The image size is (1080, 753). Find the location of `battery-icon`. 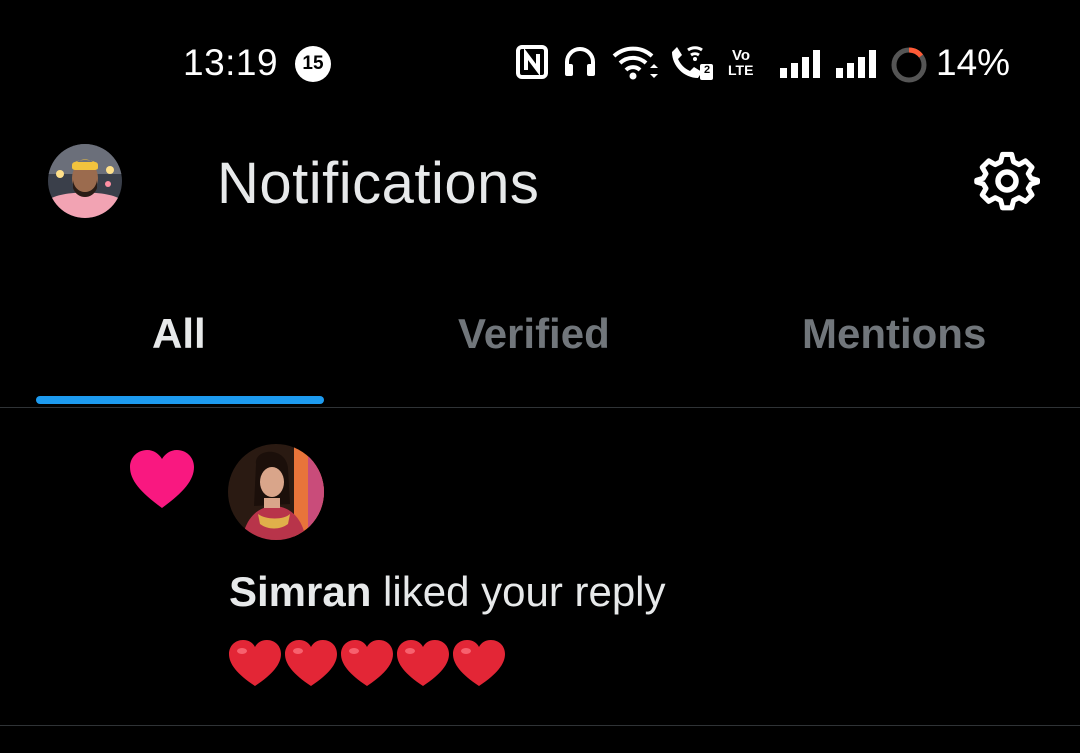

battery-icon is located at coordinates (909, 65).